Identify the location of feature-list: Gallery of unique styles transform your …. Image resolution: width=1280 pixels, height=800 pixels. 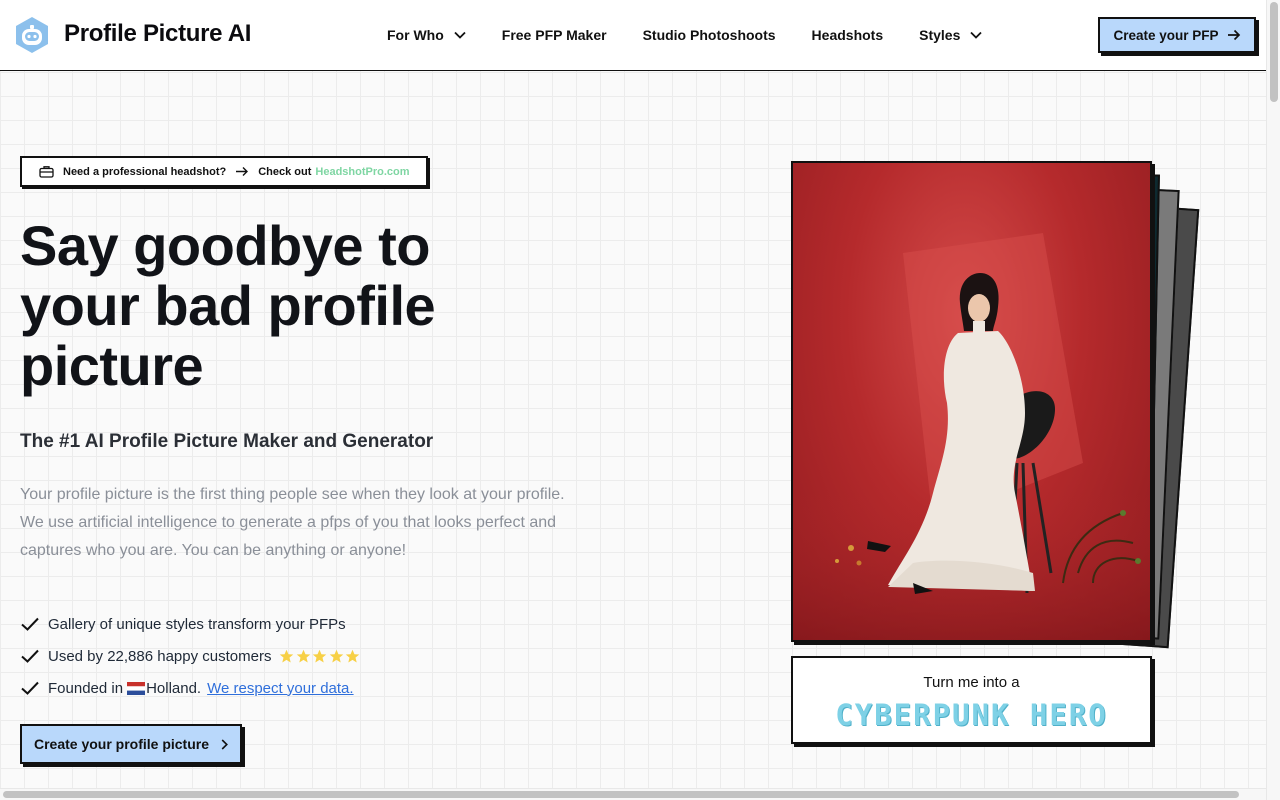
(191, 656).